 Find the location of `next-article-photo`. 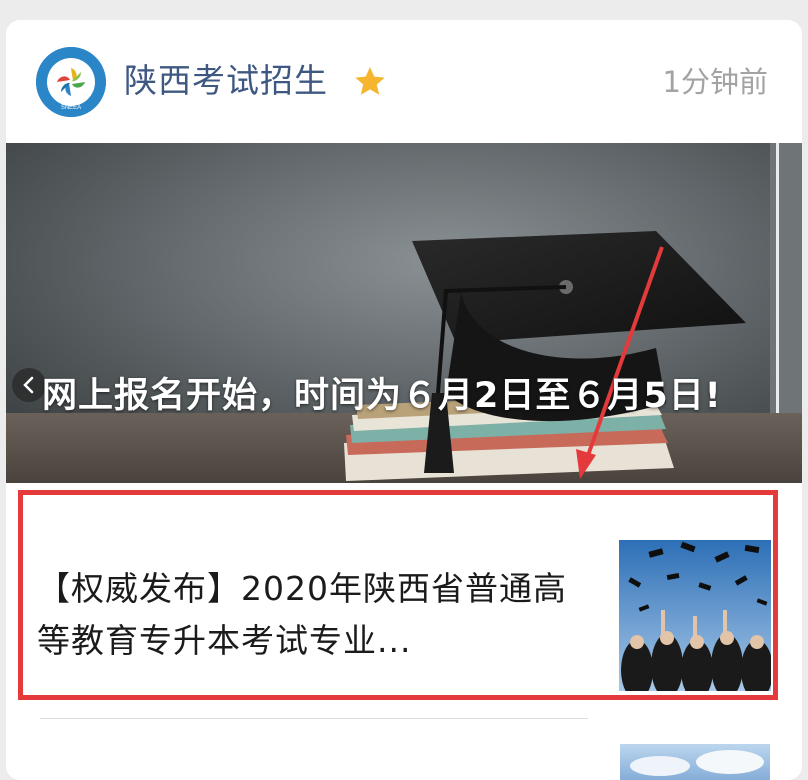

next-article-photo is located at coordinates (695, 762).